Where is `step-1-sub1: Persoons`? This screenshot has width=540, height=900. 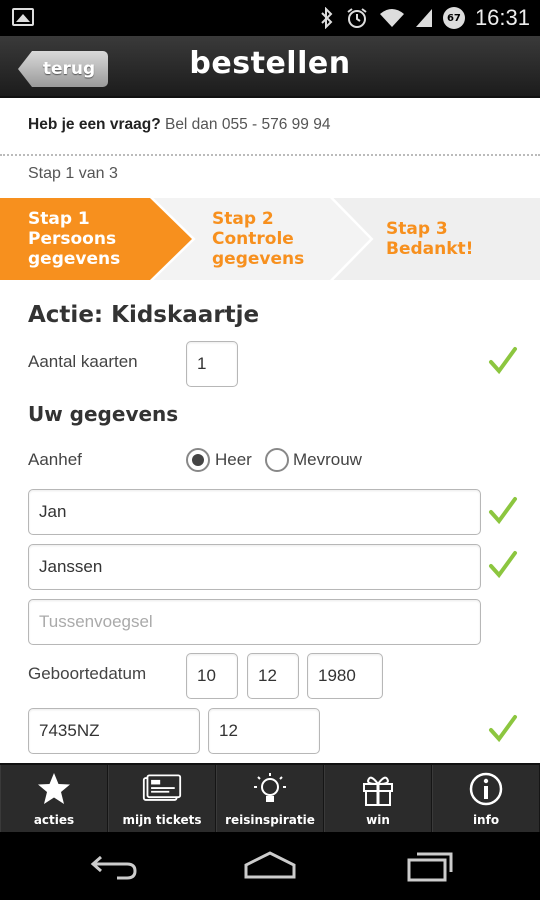
step-1-sub1: Persoons is located at coordinates (72, 239).